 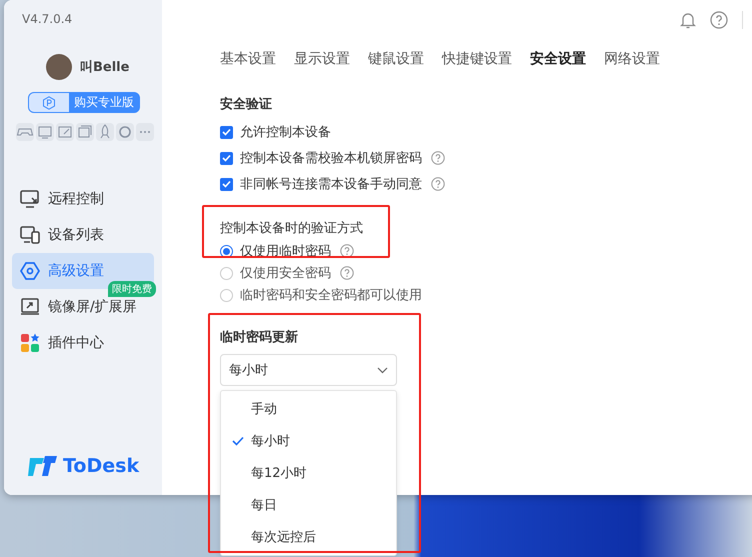 What do you see at coordinates (43, 466) in the screenshot?
I see `logo-icon` at bounding box center [43, 466].